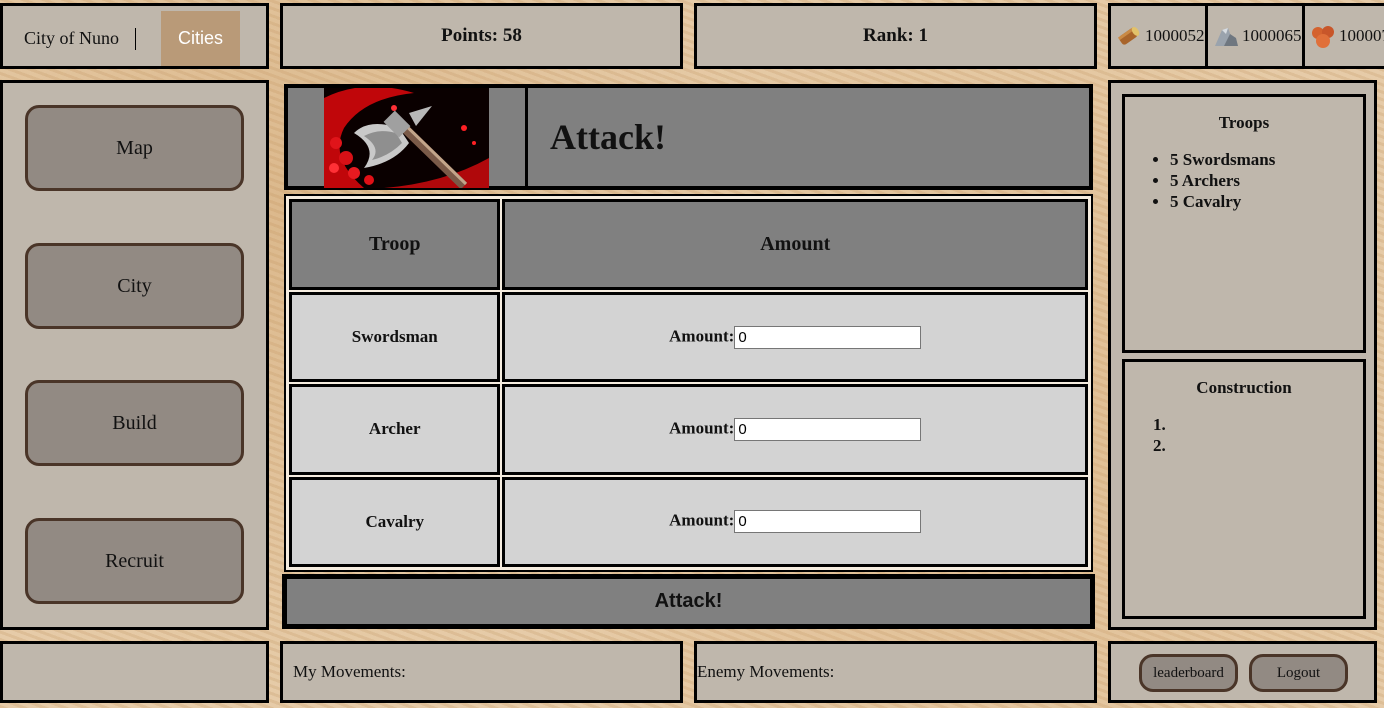 This screenshot has height=708, width=1384. What do you see at coordinates (1244, 387) in the screenshot?
I see `construction-title: Construction` at bounding box center [1244, 387].